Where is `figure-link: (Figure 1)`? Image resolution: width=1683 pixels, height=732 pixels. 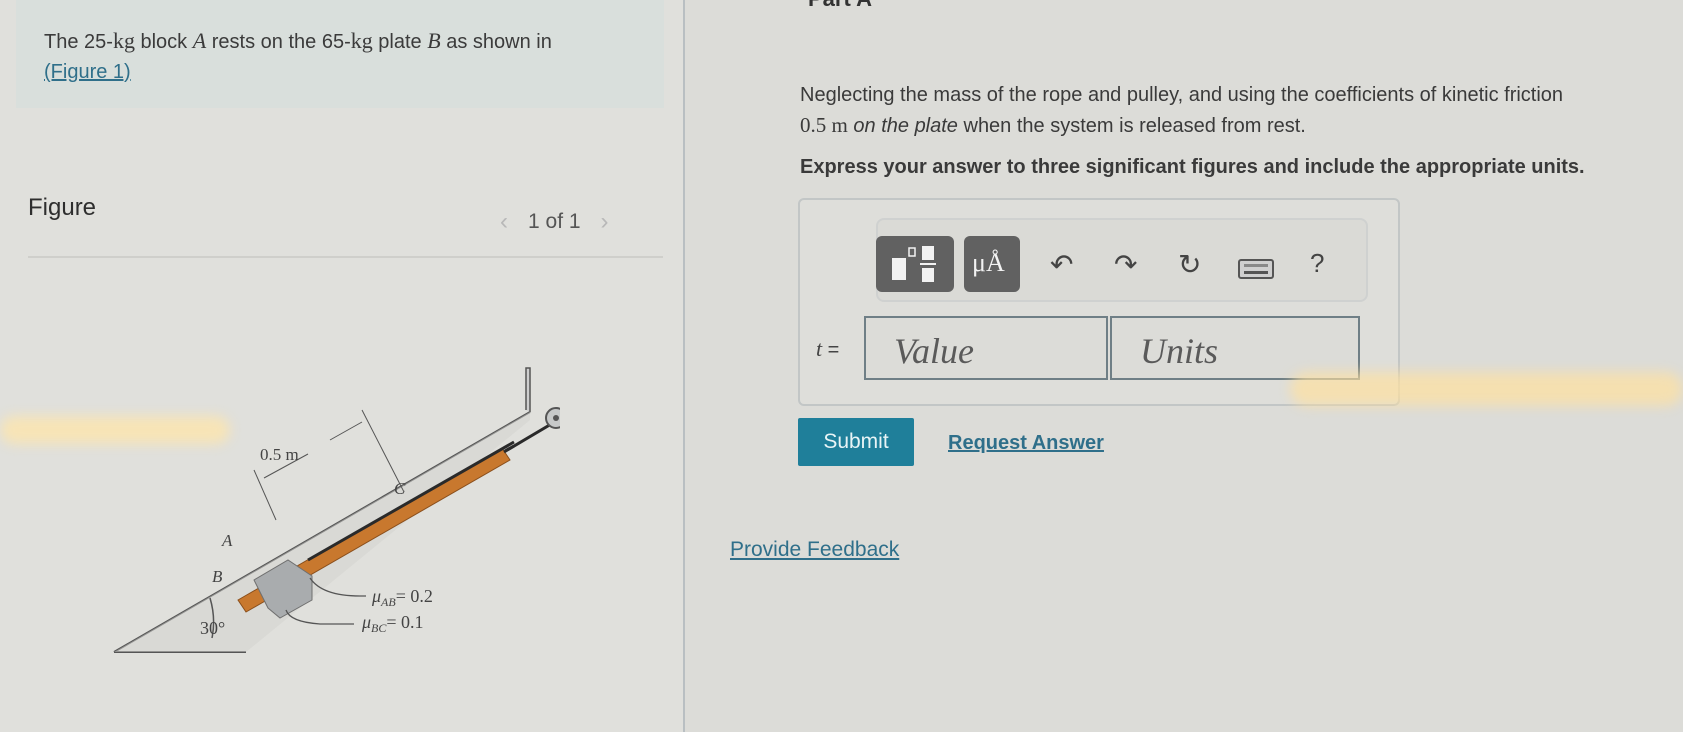 figure-link: (Figure 1) is located at coordinates (87, 72).